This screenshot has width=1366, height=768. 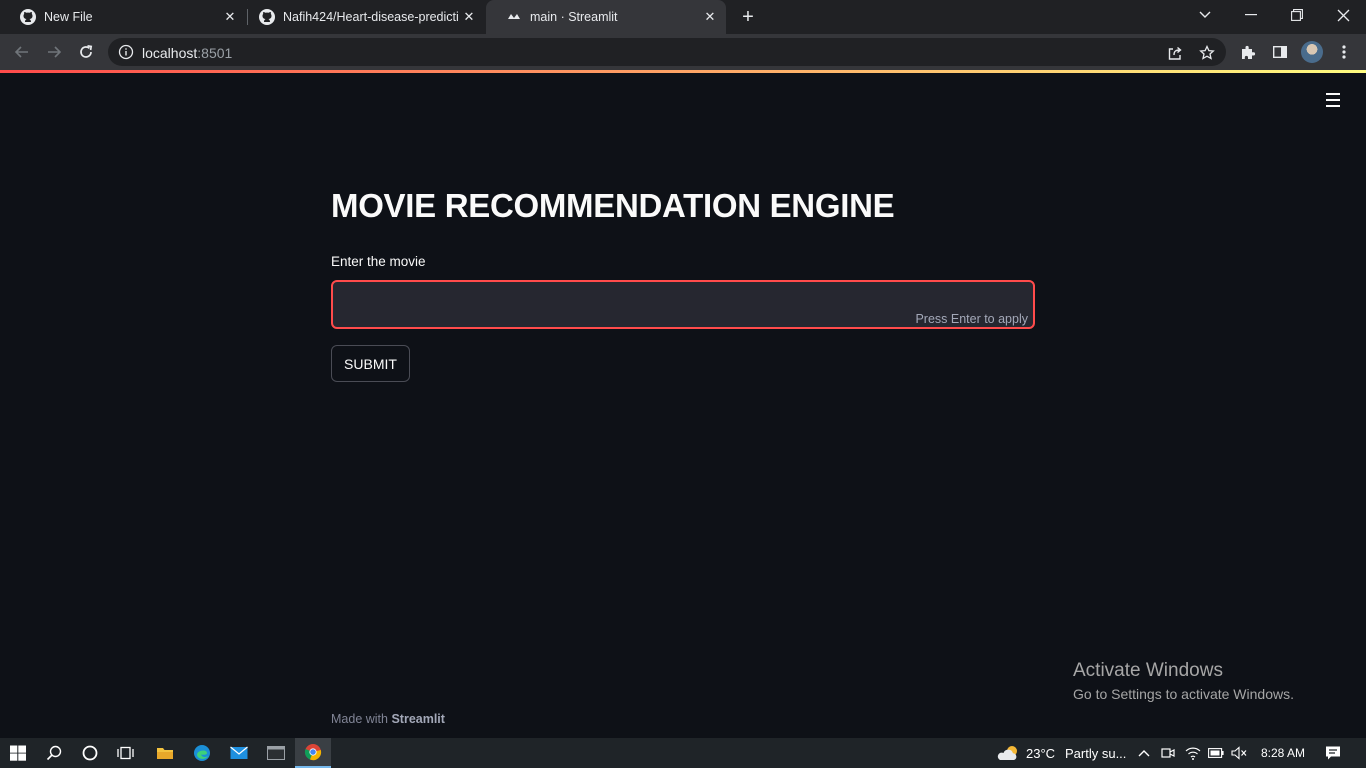 What do you see at coordinates (748, 17) in the screenshot?
I see `new-tab-button: +` at bounding box center [748, 17].